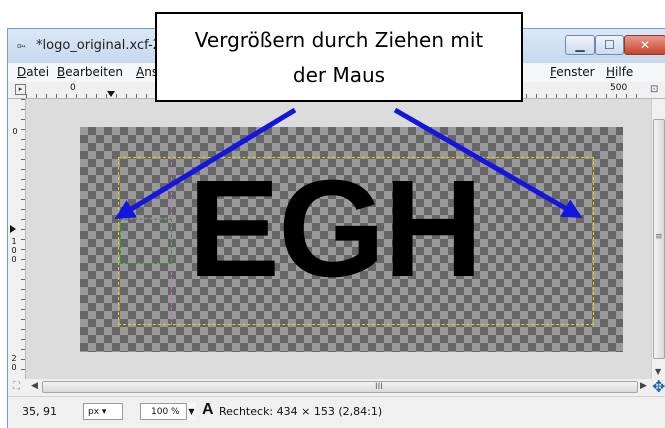 The width and height of the screenshot is (665, 428). Describe the element at coordinates (205, 163) in the screenshot. I see `arrow-left` at that location.